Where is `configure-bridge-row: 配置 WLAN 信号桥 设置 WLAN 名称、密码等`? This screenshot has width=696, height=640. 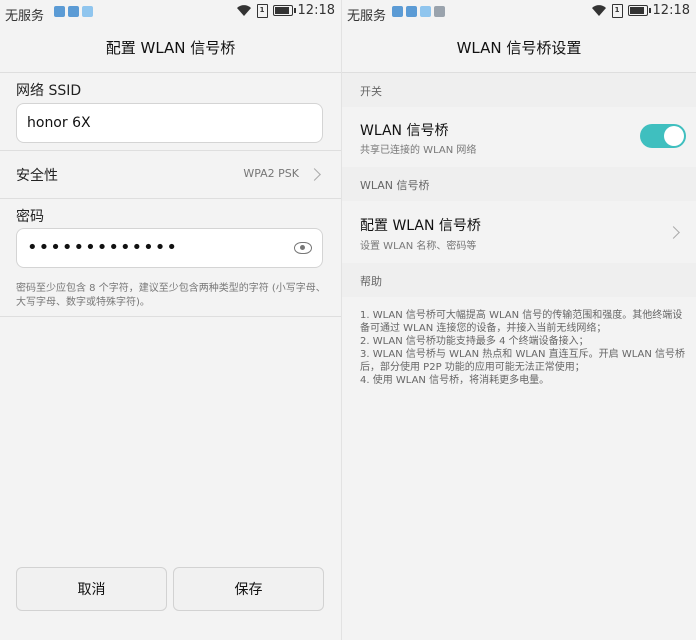 configure-bridge-row: 配置 WLAN 信号桥 设置 WLAN 名称、密码等 is located at coordinates (519, 232).